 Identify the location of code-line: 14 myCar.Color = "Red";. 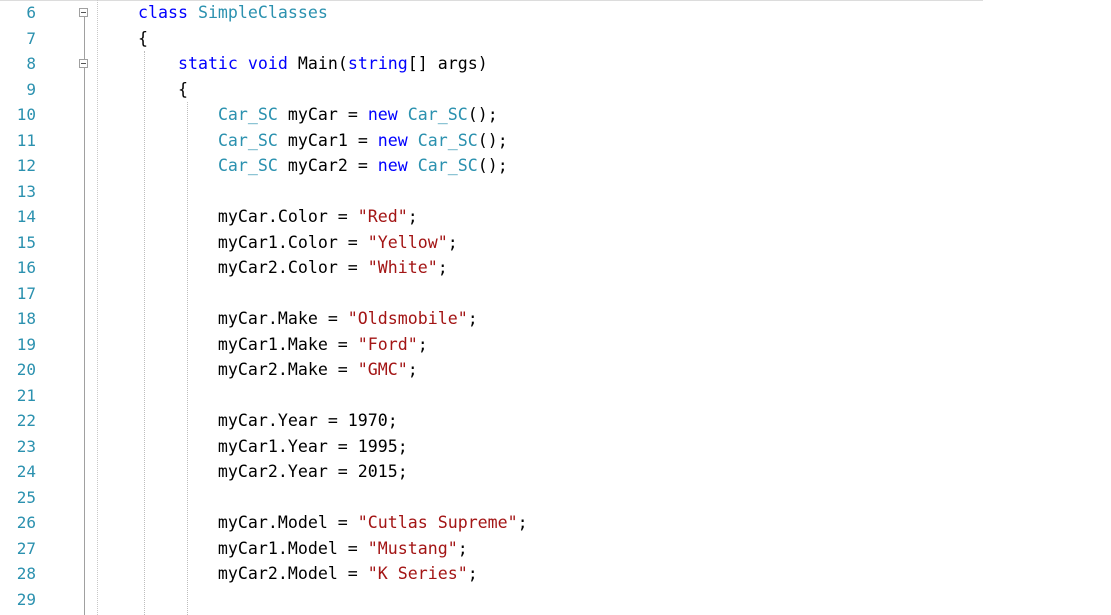
(555, 216).